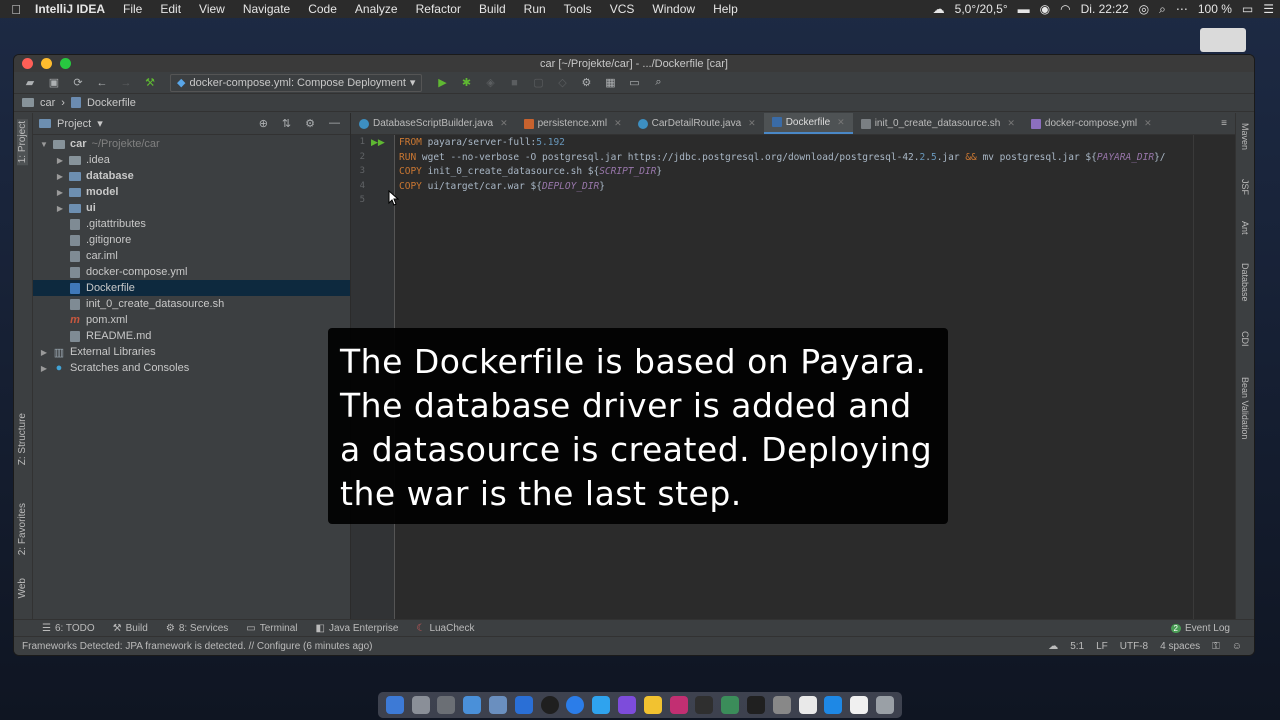 The width and height of the screenshot is (1280, 720). What do you see at coordinates (807, 705) in the screenshot?
I see `calendar-icon` at bounding box center [807, 705].